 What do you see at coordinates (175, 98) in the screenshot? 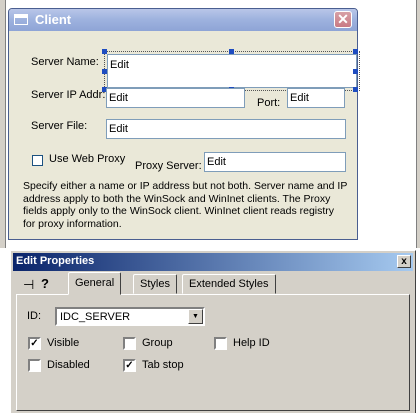
I see `server-ip-field: Edit` at bounding box center [175, 98].